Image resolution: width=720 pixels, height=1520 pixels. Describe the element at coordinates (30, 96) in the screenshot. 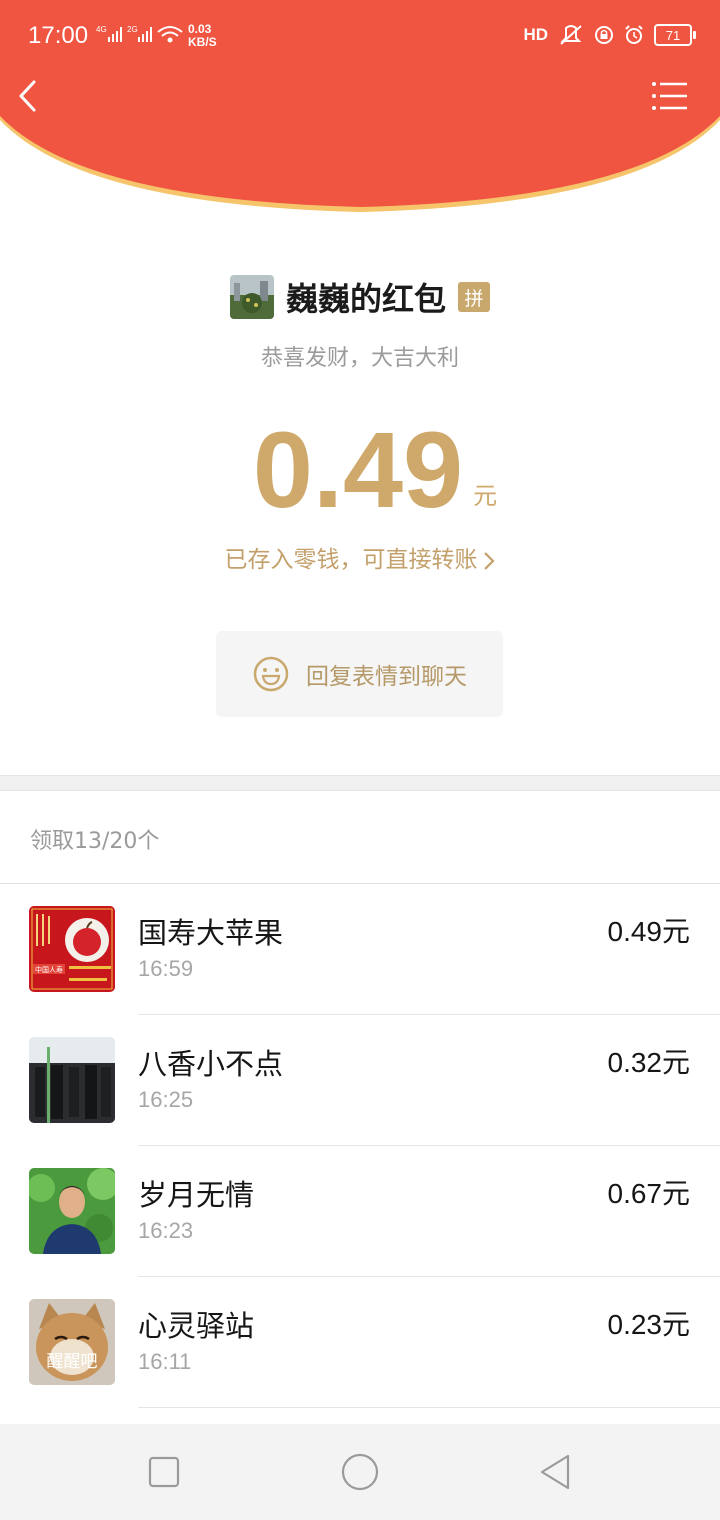

I see `back-button` at that location.